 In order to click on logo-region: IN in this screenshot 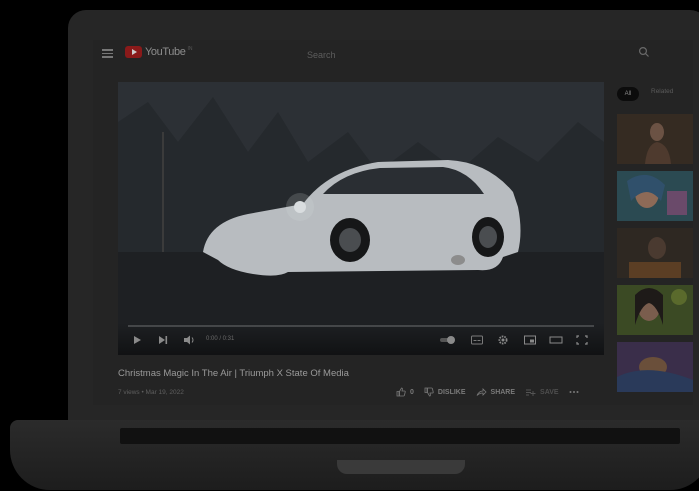, I will do `click(190, 49)`.